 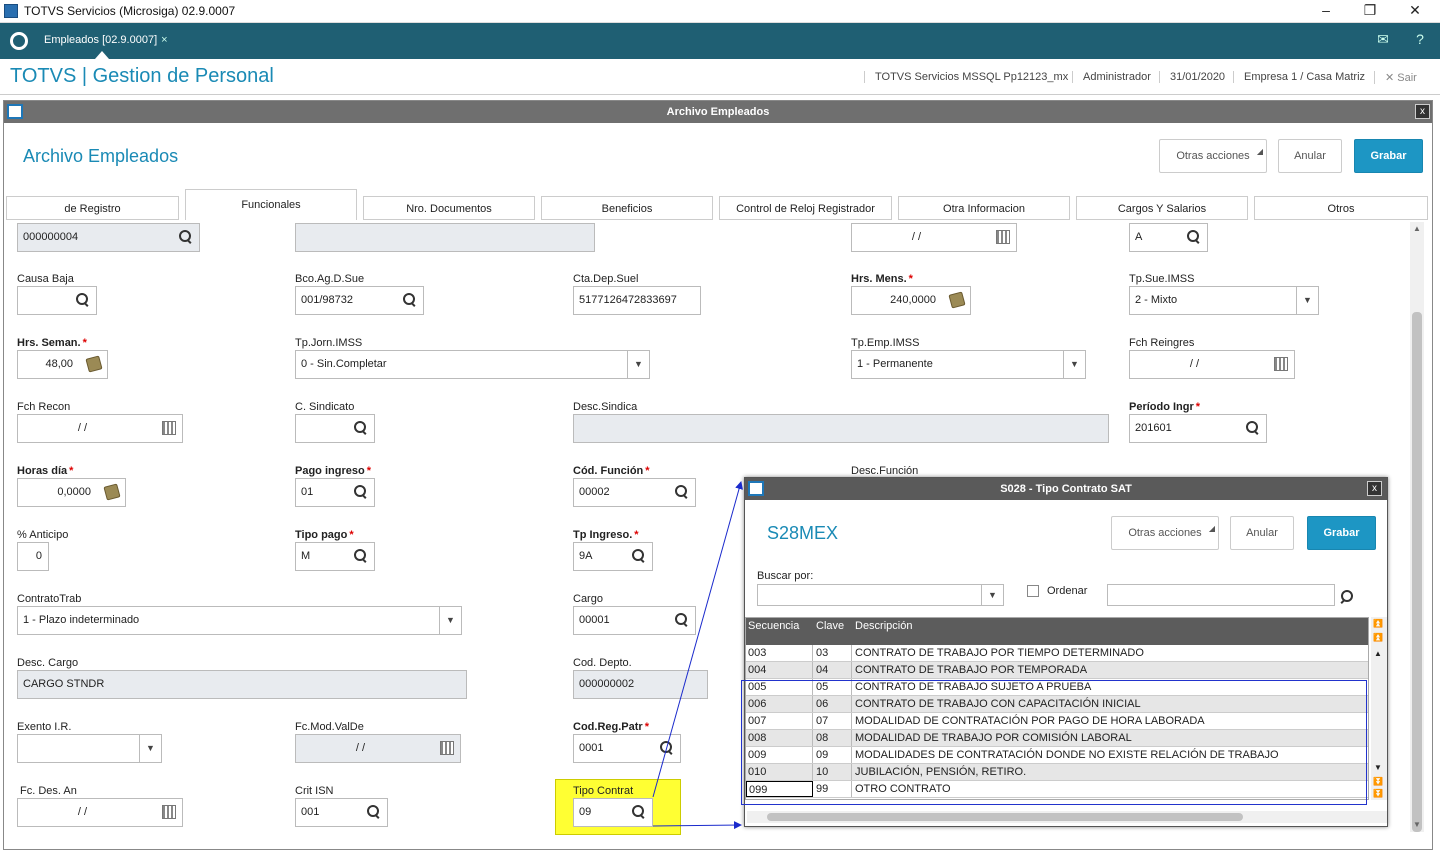 What do you see at coordinates (697, 655) in the screenshot?
I see `annotation-arrows` at bounding box center [697, 655].